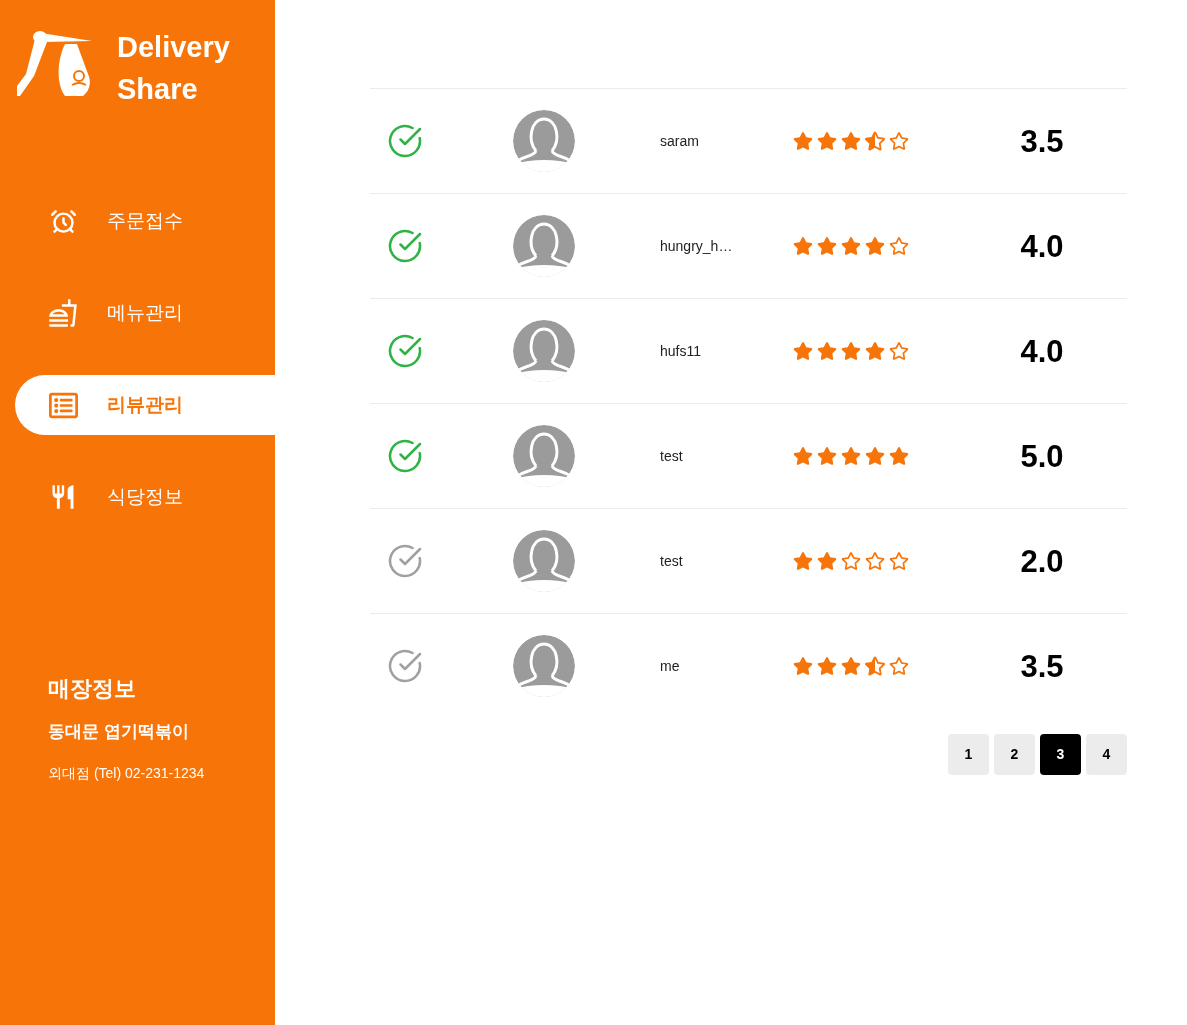 The height and width of the screenshot is (1025, 1187). What do you see at coordinates (1060, 754) in the screenshot?
I see `page-button: 3` at bounding box center [1060, 754].